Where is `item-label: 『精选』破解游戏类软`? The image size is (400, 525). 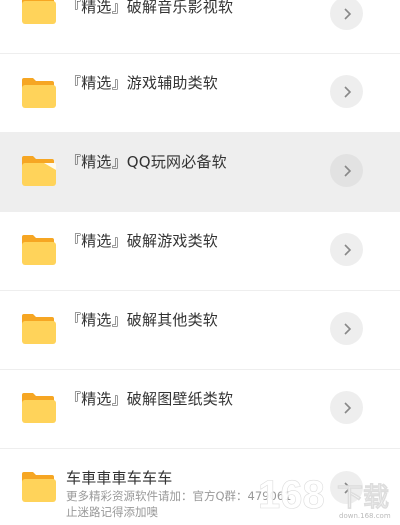 item-label: 『精选』破解游戏类软 is located at coordinates (142, 241).